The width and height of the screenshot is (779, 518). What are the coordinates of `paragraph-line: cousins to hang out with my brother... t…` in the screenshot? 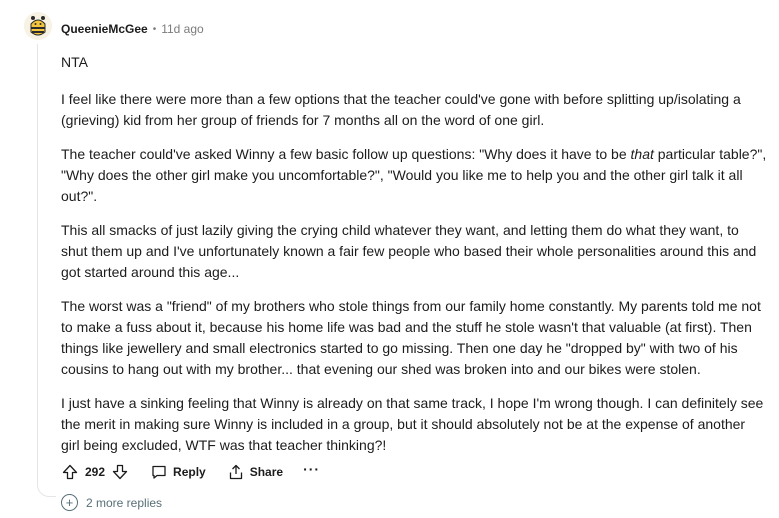 It's located at (381, 369).